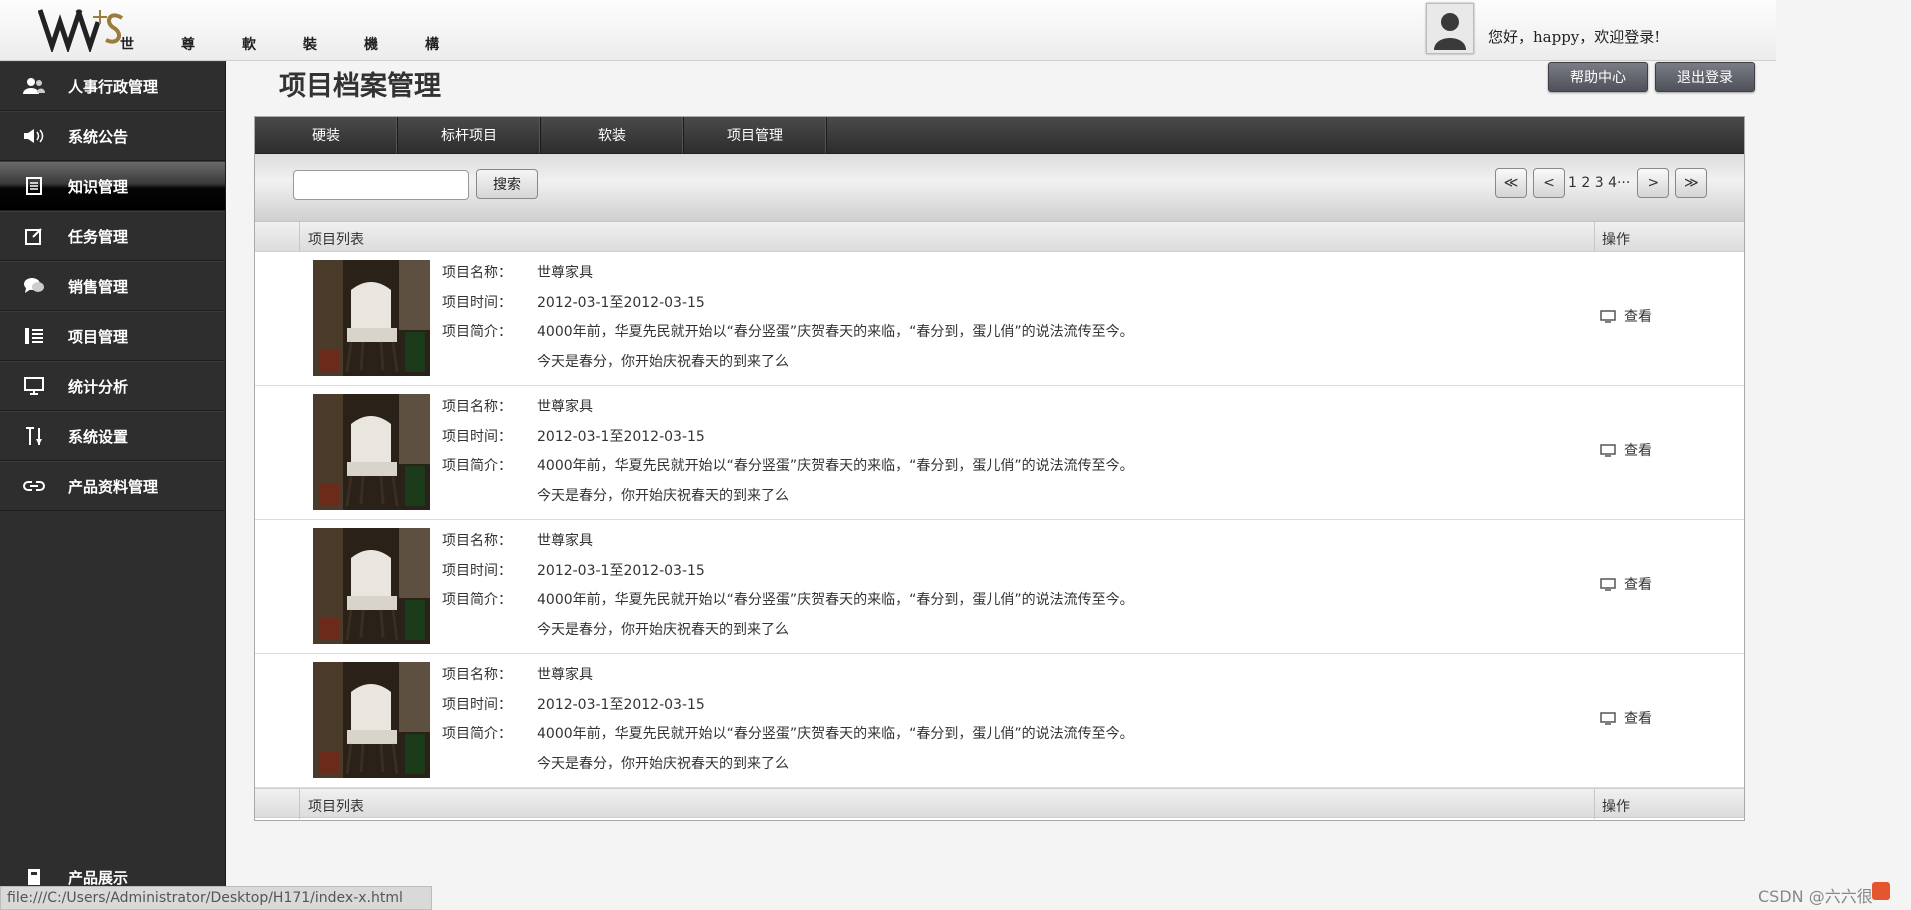 The image size is (1911, 910). I want to click on document-icon, so click(34, 186).